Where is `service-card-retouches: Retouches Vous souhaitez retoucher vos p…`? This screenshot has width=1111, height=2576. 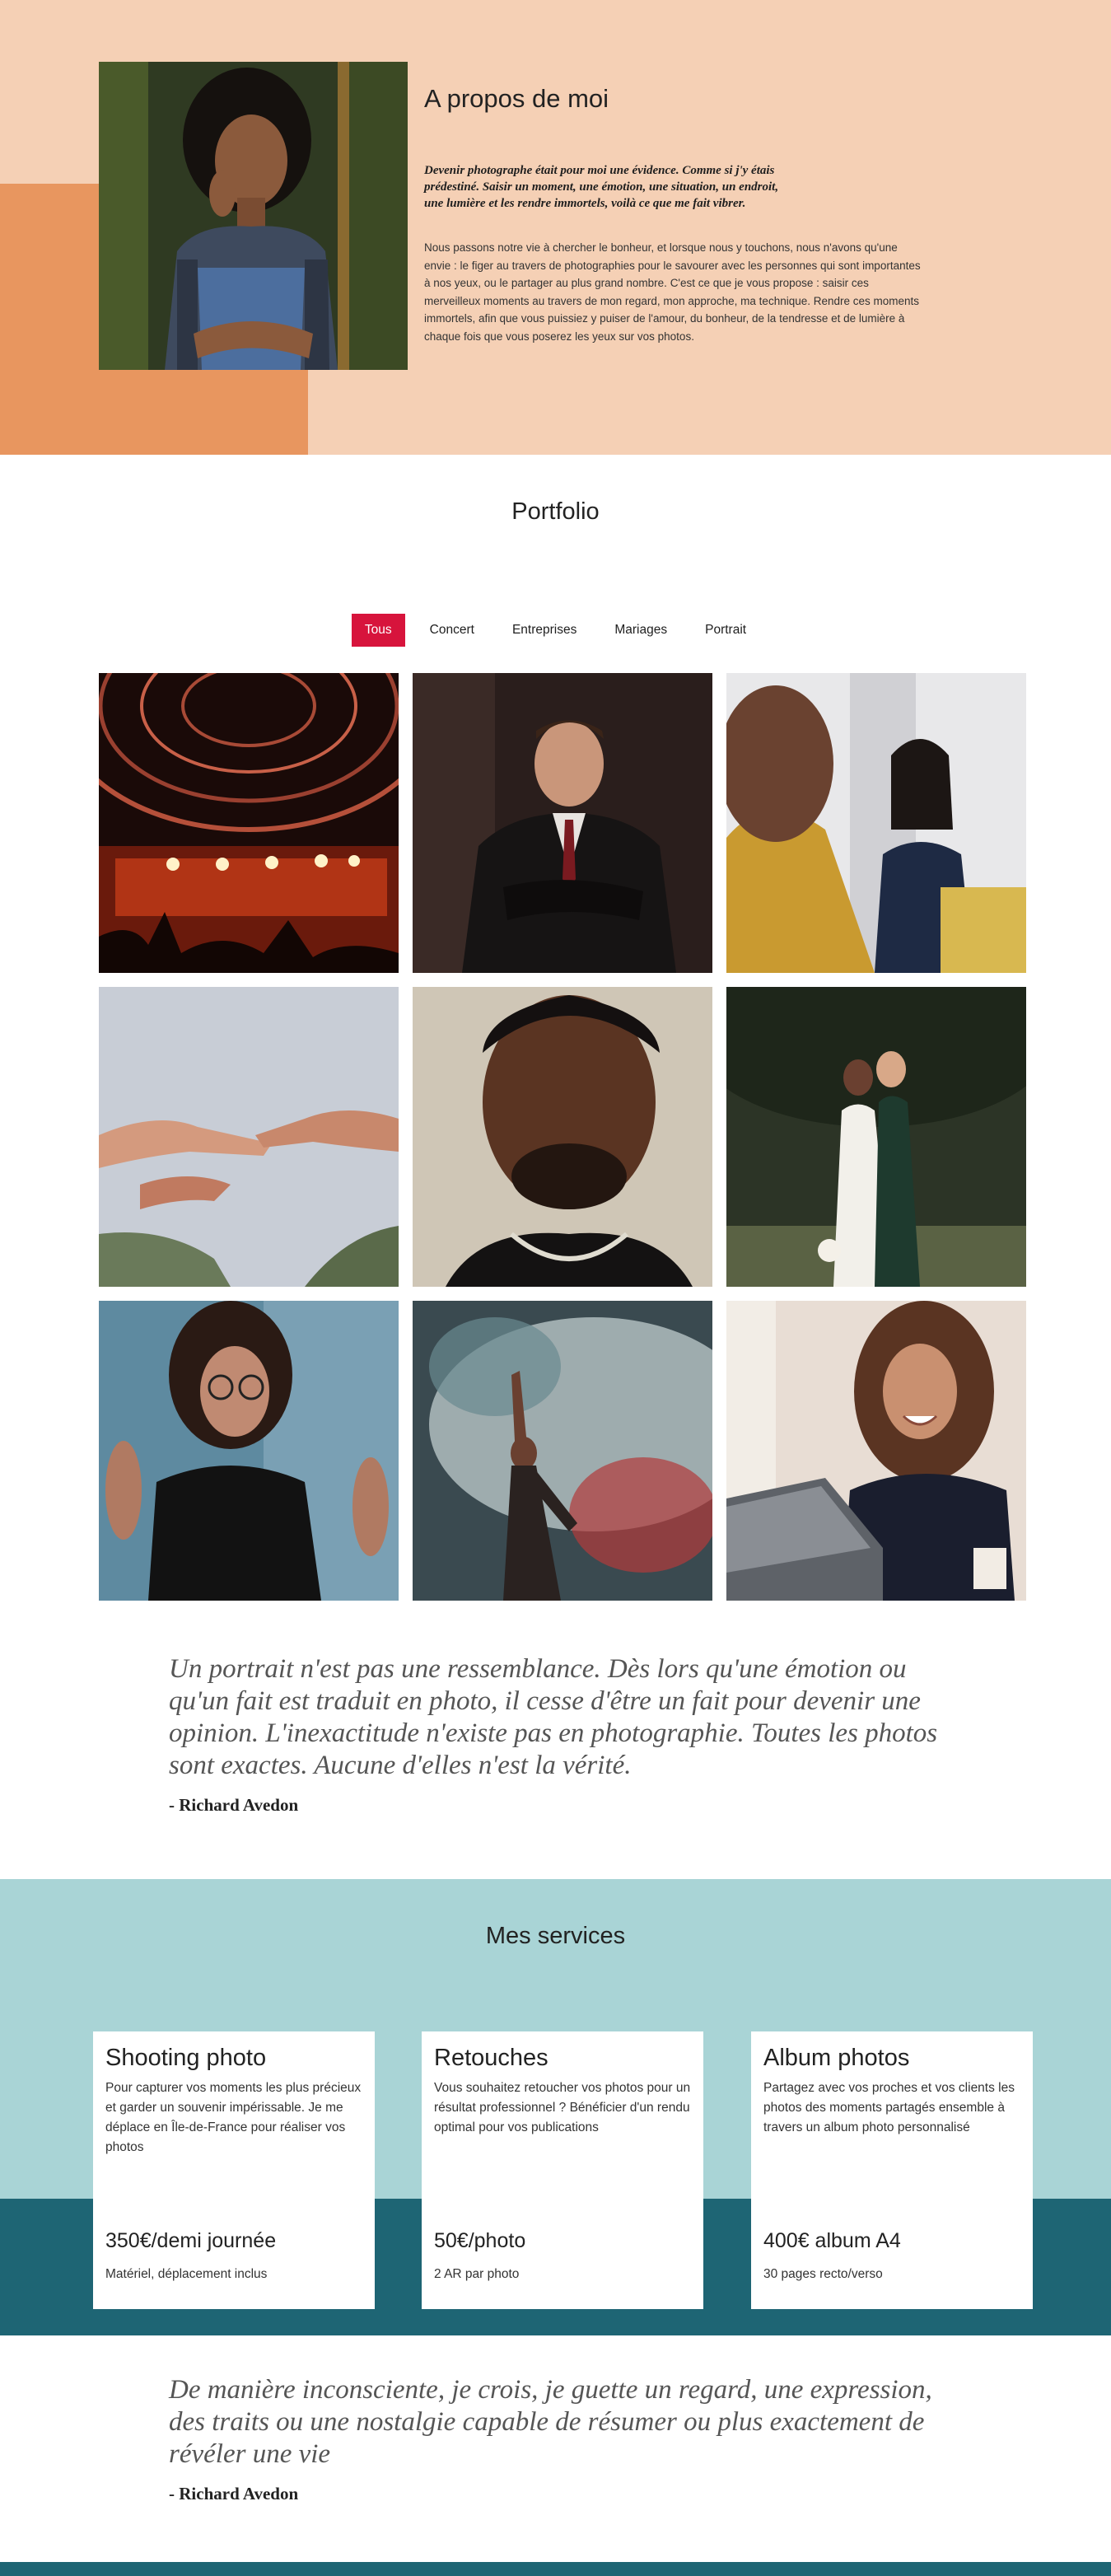
service-card-retouches: Retouches Vous souhaitez retoucher vos p… is located at coordinates (563, 2170).